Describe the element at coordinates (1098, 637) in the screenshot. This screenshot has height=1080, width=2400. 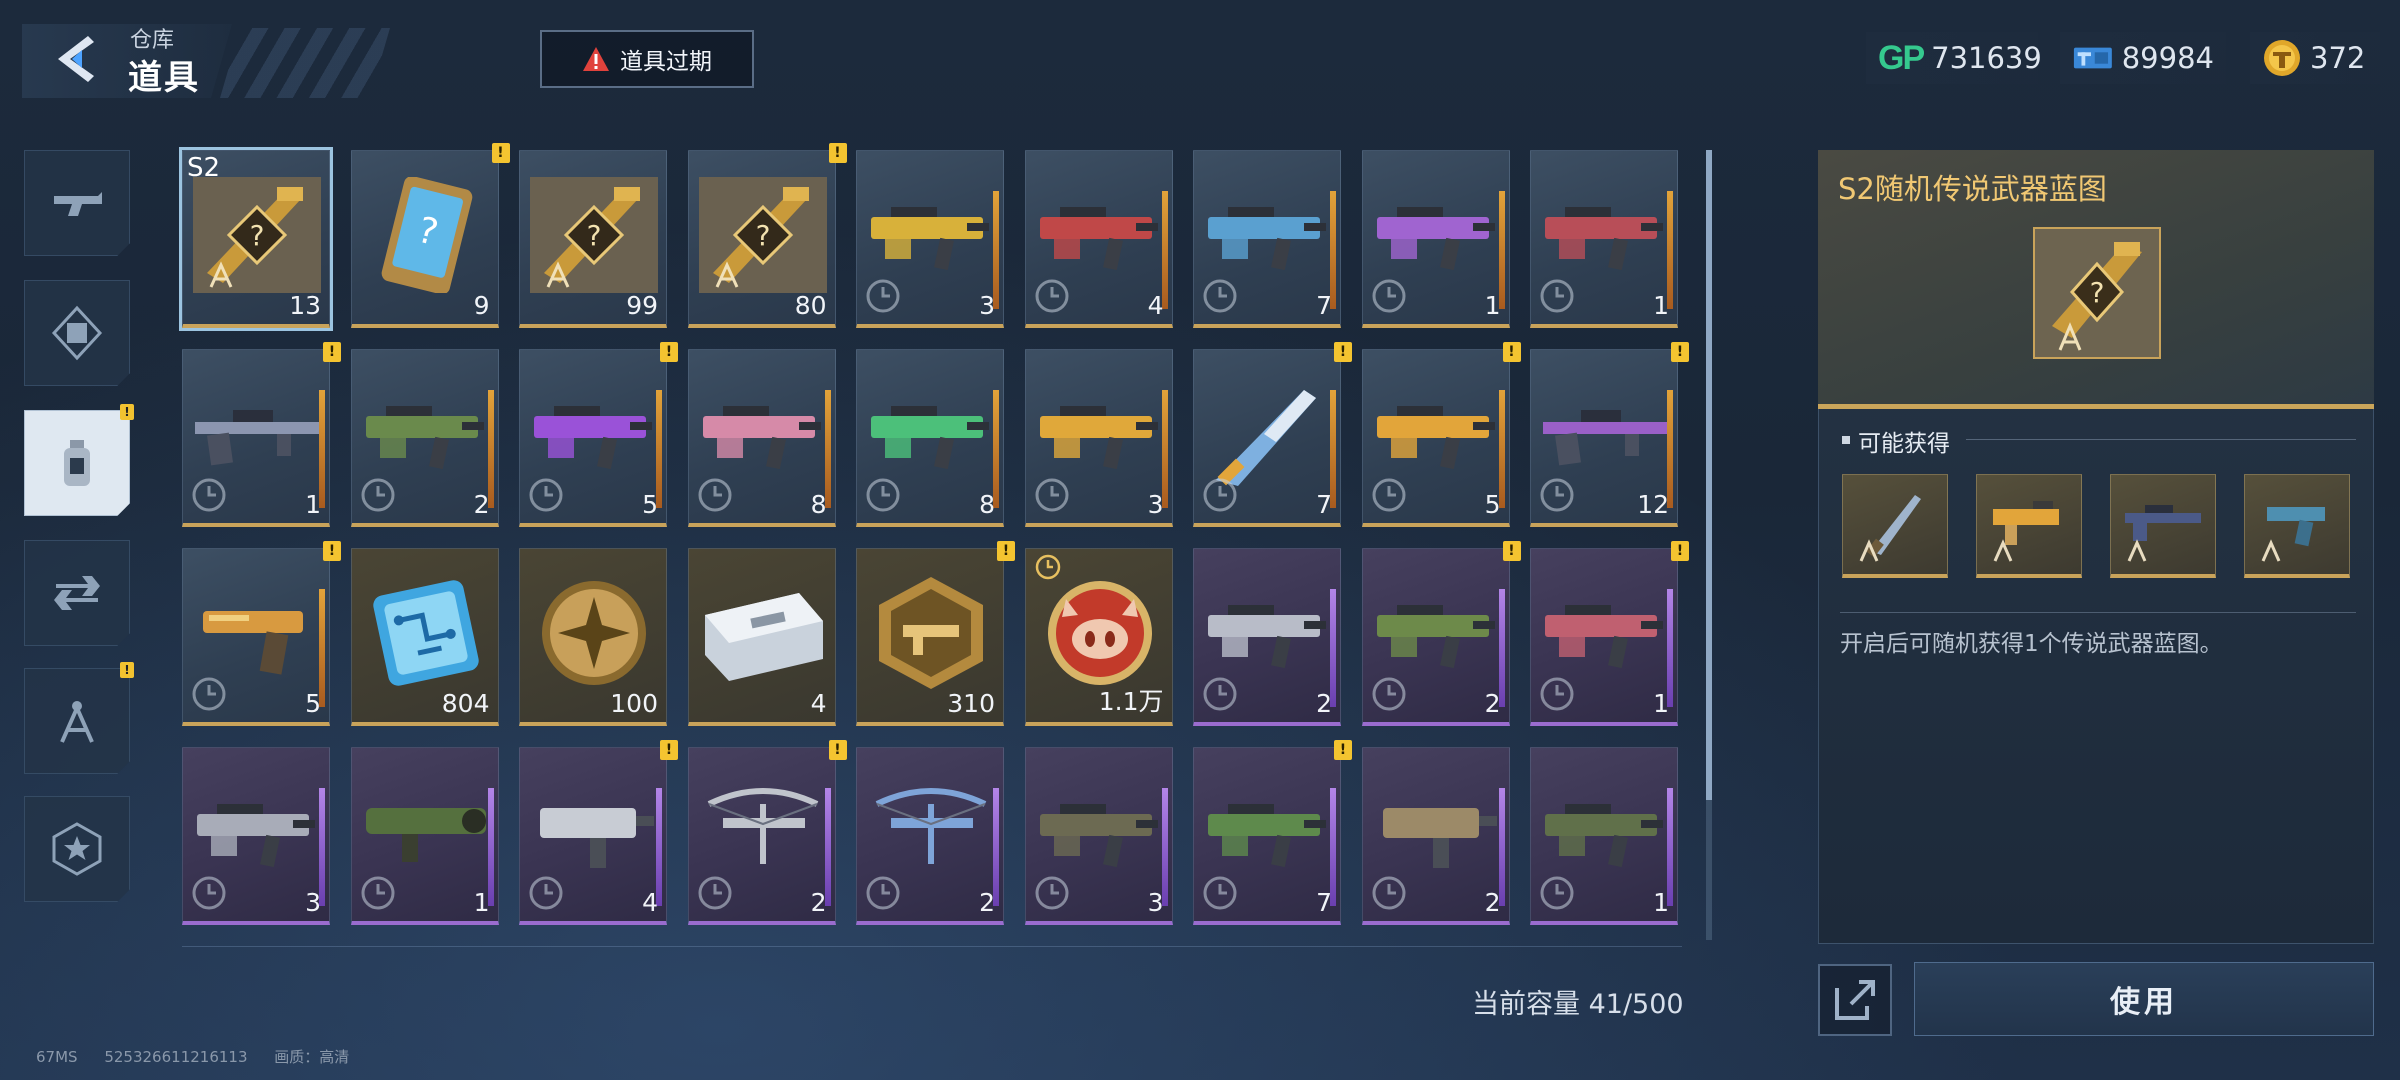
I see `item-slot: 1.1万` at that location.